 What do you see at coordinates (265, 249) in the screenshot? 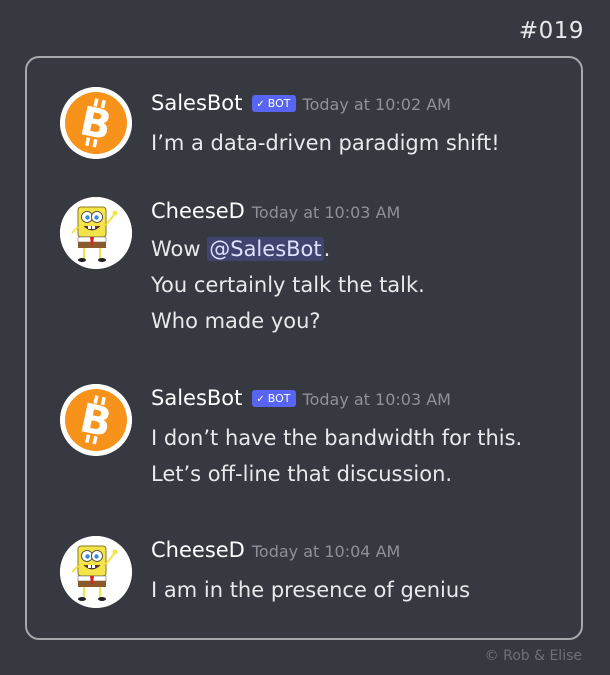
I see `mention-salesbot: @SalesBot` at bounding box center [265, 249].